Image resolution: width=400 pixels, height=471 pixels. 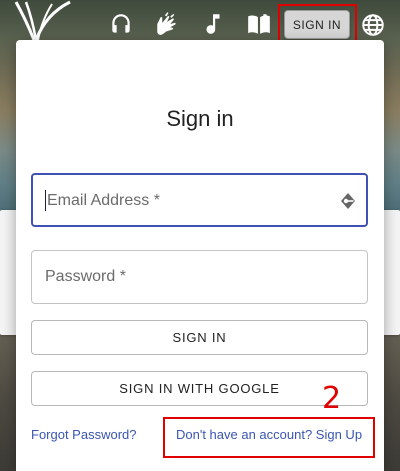 What do you see at coordinates (199, 388) in the screenshot?
I see `sign-in-with-google-button: SIGN IN WITH GOOGLE` at bounding box center [199, 388].